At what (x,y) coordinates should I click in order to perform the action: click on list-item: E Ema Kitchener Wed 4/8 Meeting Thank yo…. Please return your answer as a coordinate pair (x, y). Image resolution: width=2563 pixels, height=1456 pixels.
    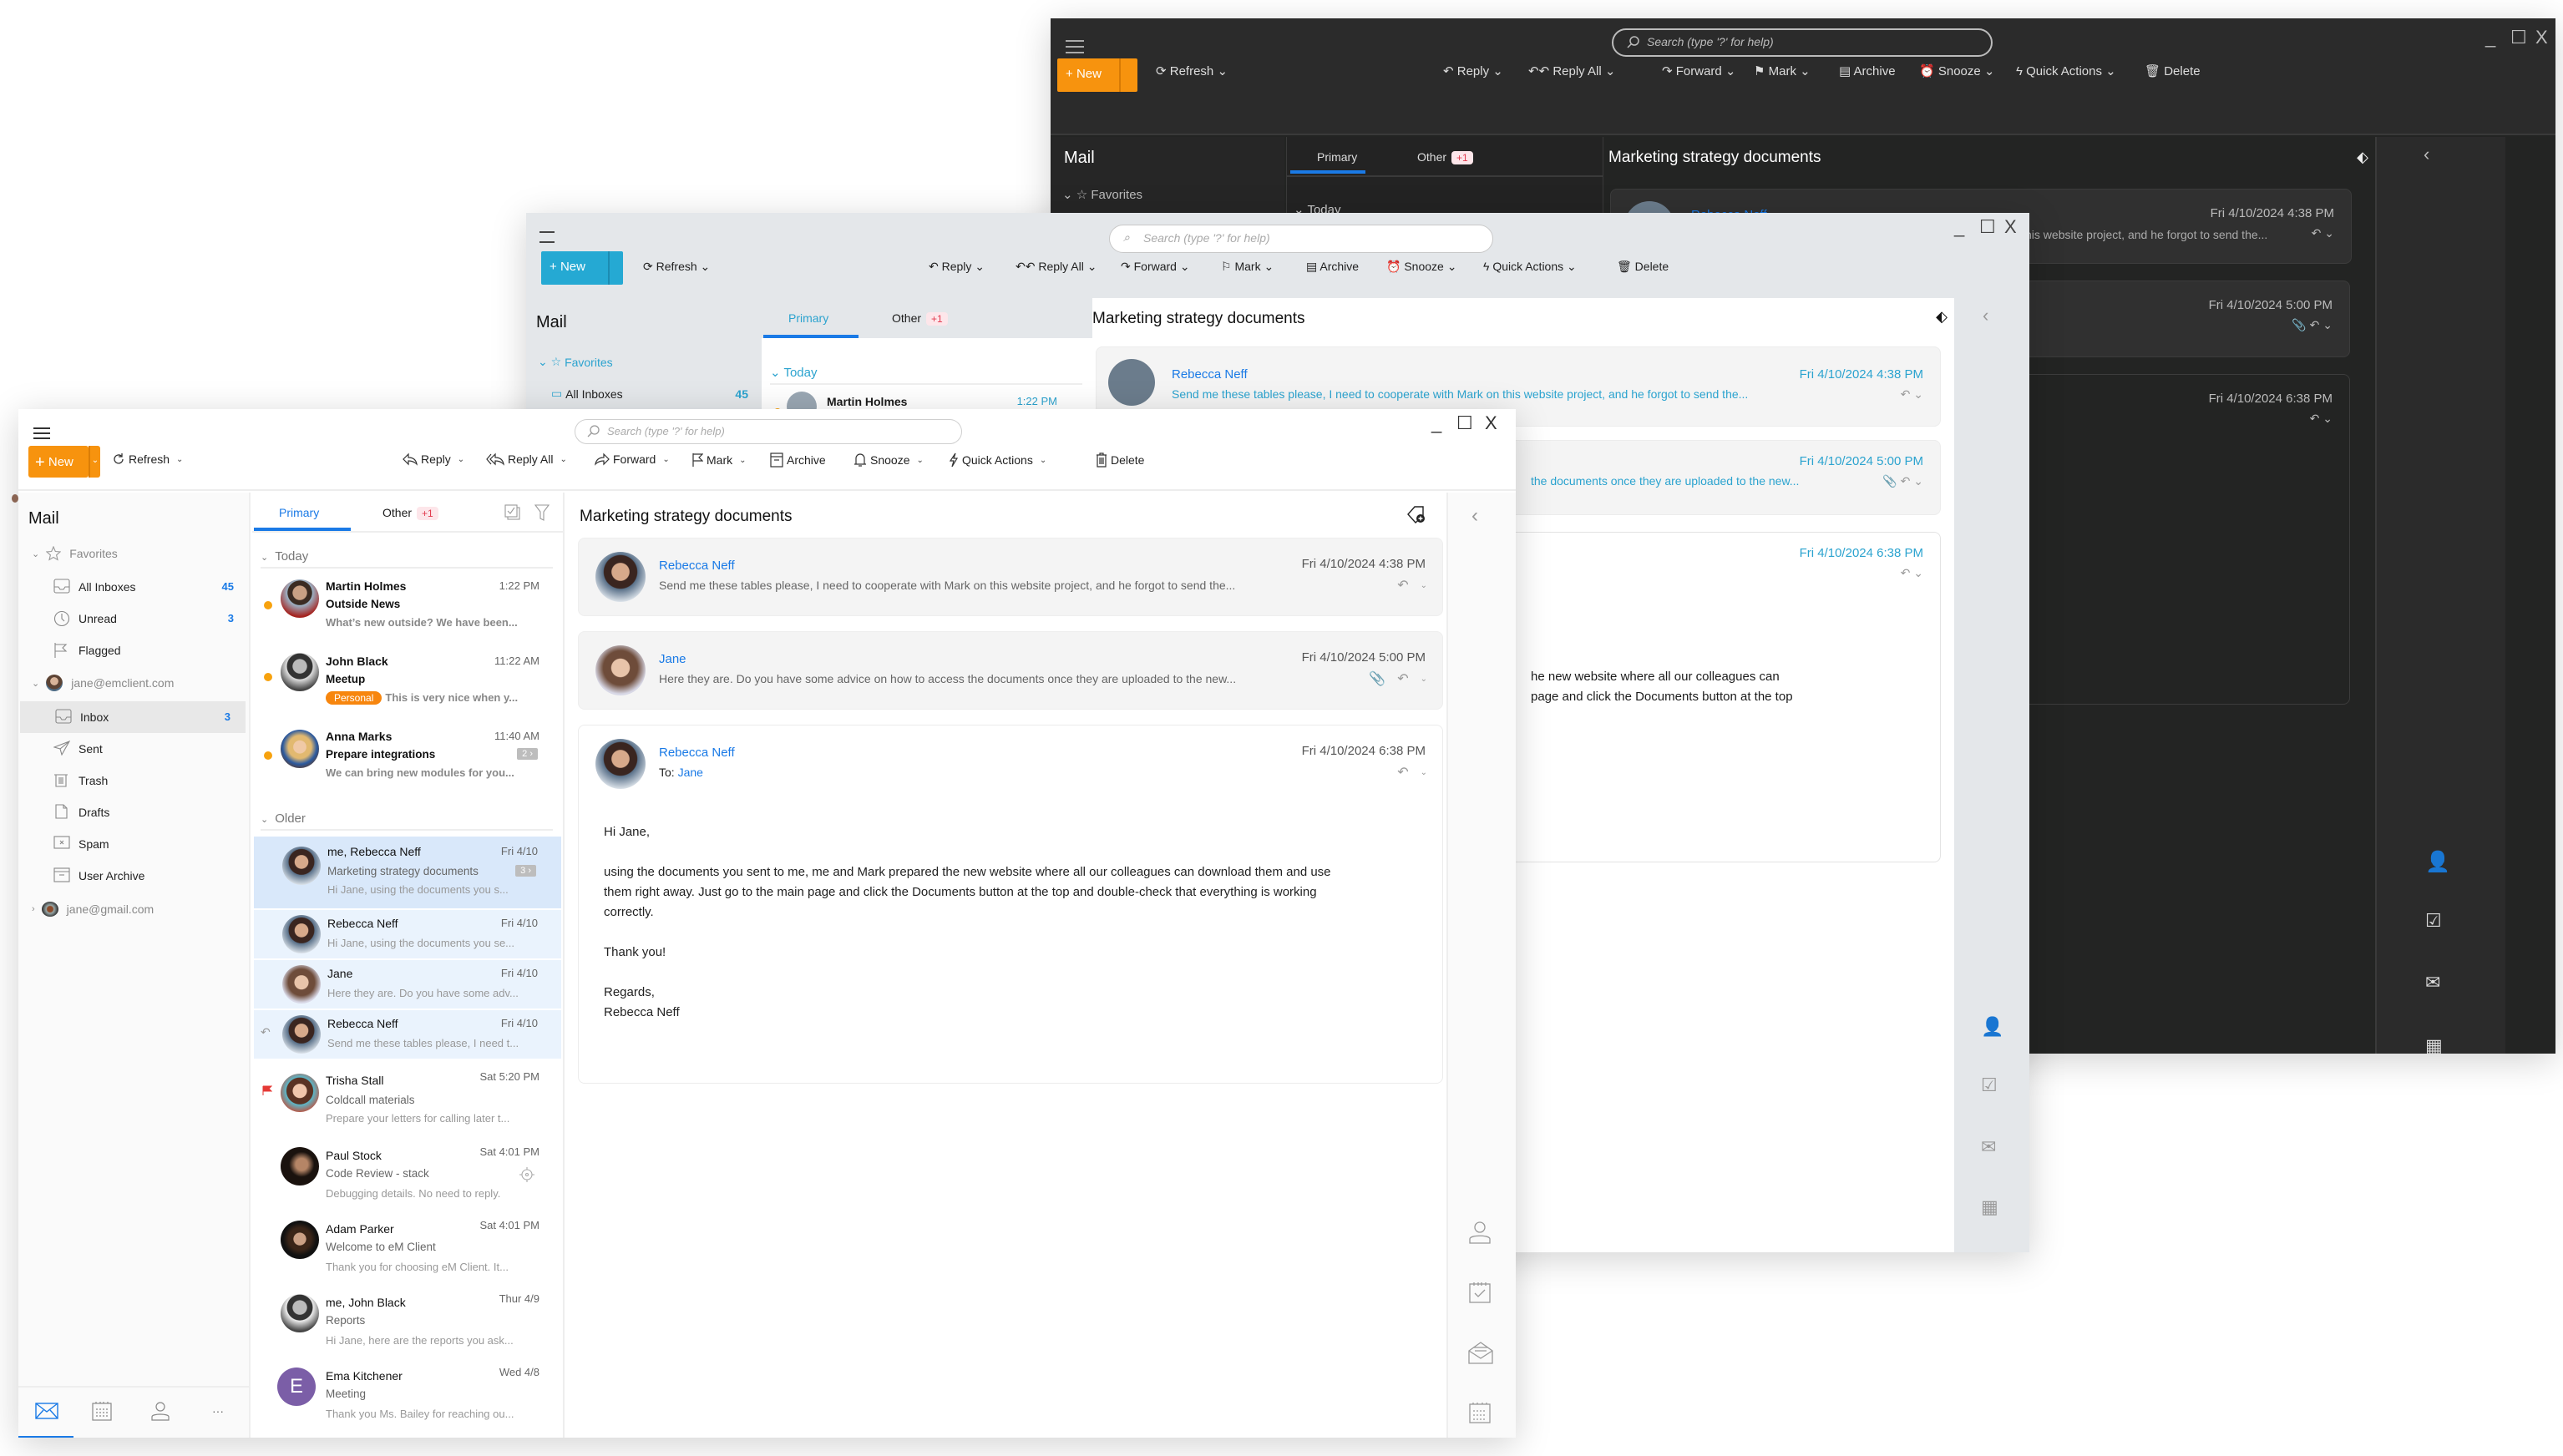
    Looking at the image, I should click on (407, 1398).